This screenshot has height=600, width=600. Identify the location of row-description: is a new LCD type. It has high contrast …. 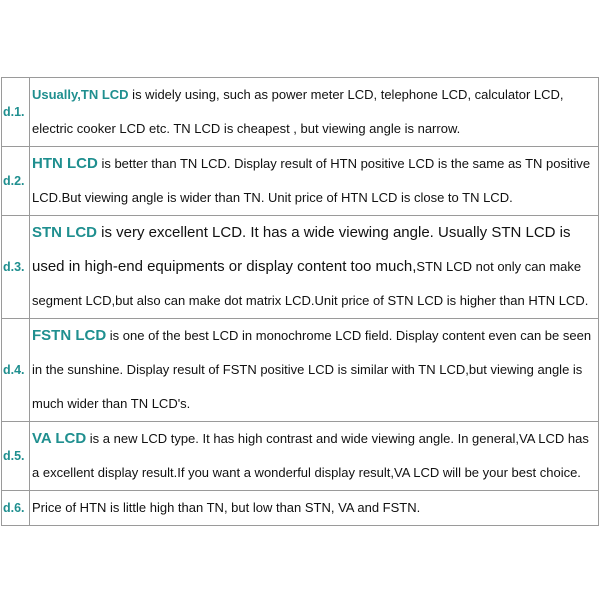
(310, 455).